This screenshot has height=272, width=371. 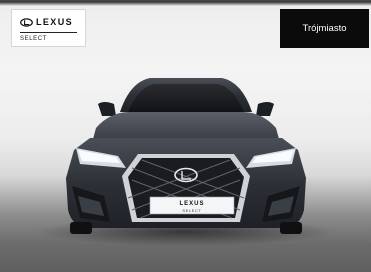 What do you see at coordinates (186, 98) in the screenshot?
I see `windshield` at bounding box center [186, 98].